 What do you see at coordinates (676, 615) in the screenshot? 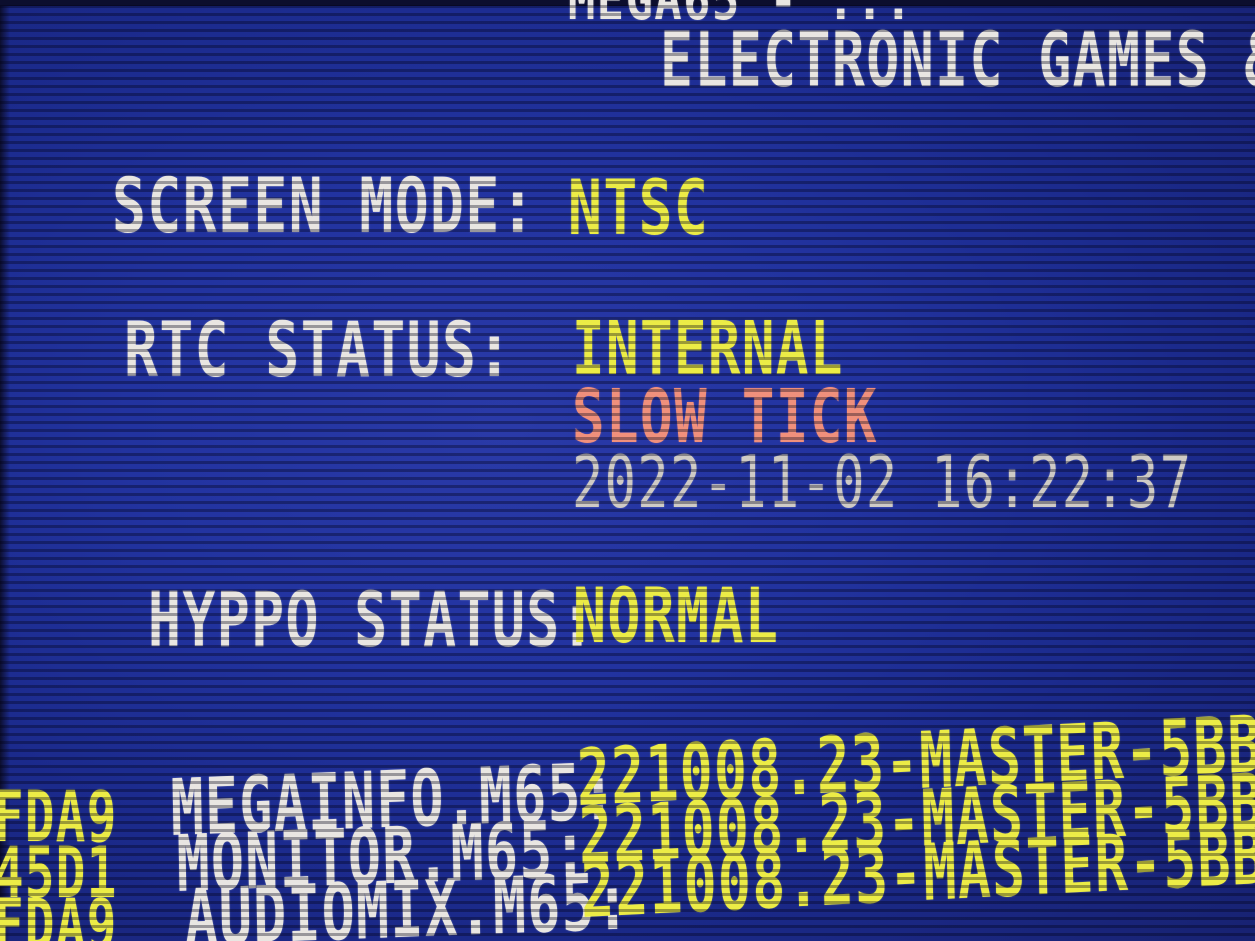
I see `hyppo-status-value: NORMAL` at bounding box center [676, 615].